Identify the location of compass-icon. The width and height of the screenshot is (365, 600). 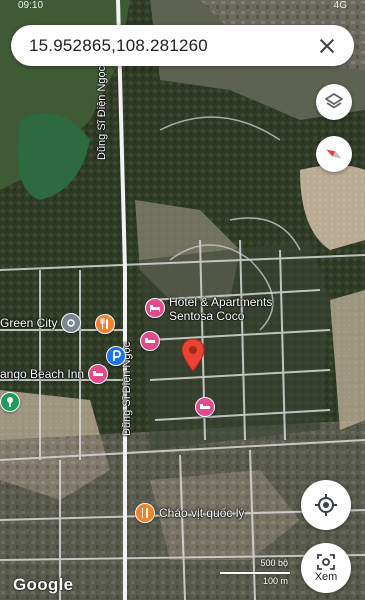
(334, 154).